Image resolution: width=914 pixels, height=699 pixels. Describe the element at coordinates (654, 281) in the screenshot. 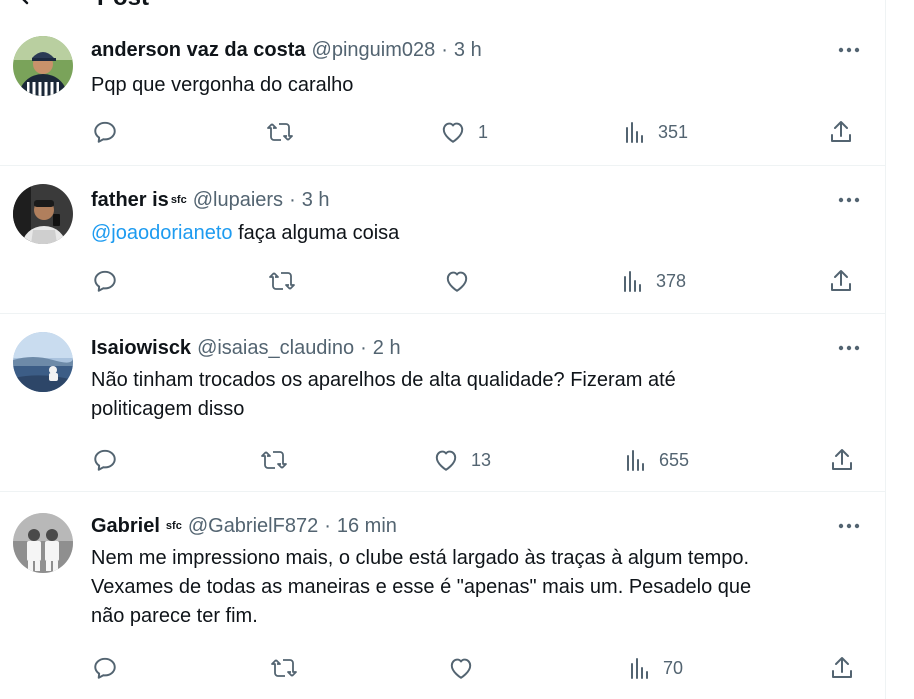

I see `views-button: 378` at that location.